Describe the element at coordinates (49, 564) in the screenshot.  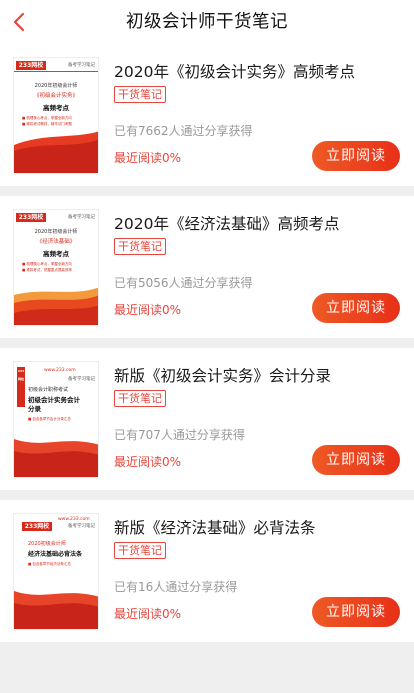
I see `cover-bullet-1: ■ 包含各章节经济法条汇总` at that location.